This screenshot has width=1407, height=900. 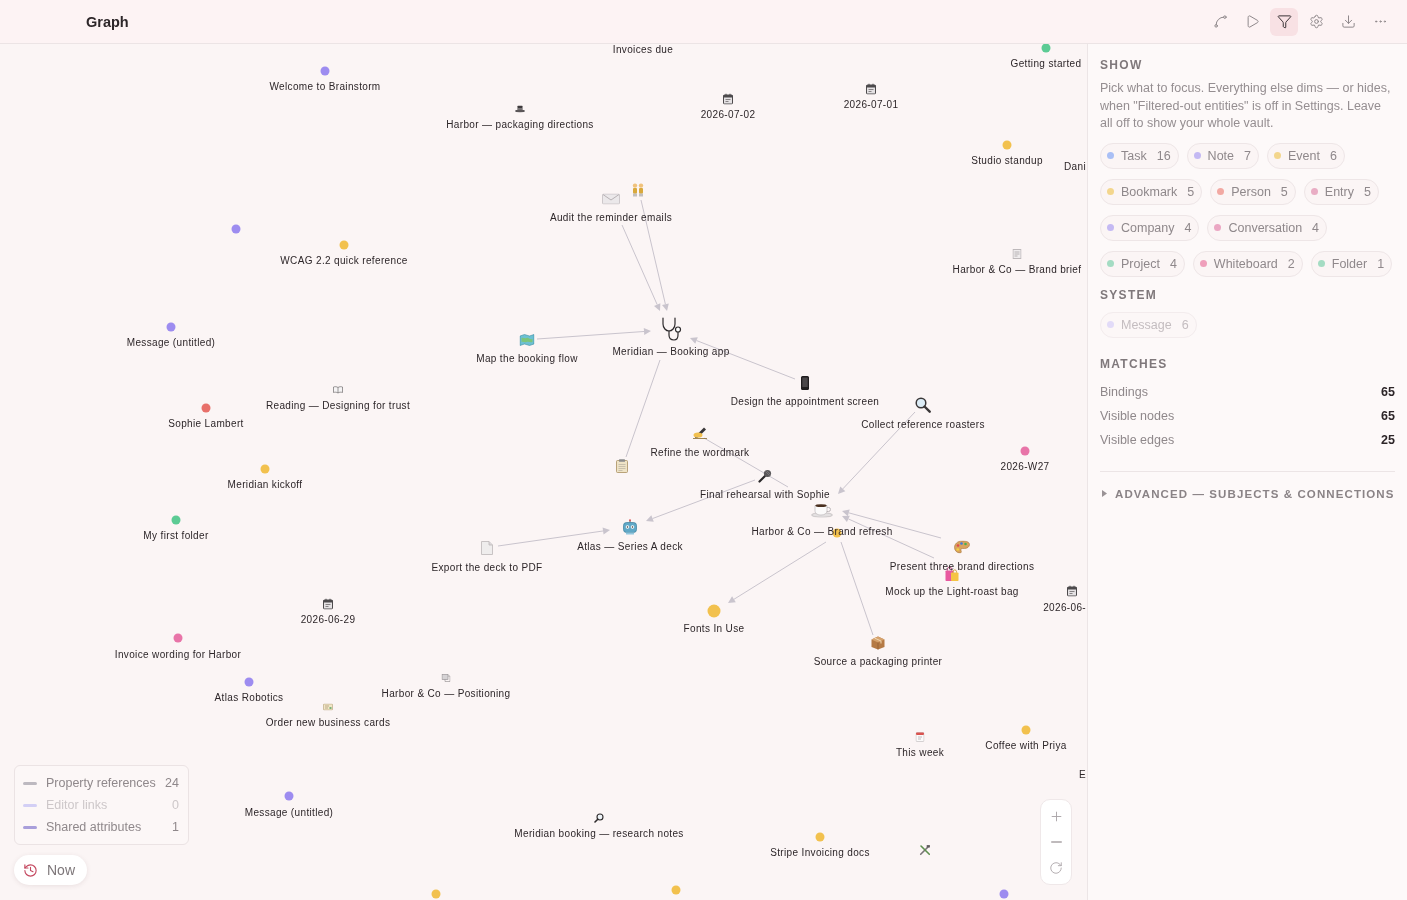 What do you see at coordinates (175, 827) in the screenshot?
I see `legend-count: 1` at bounding box center [175, 827].